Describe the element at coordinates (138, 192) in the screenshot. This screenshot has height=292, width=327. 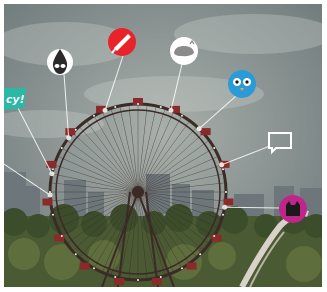
I see `wheel-hub` at that location.